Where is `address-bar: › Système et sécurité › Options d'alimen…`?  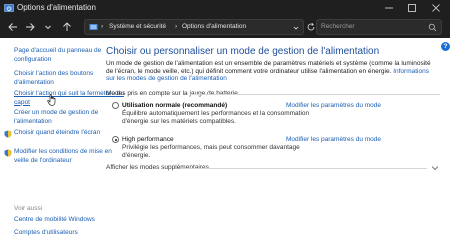
address-bar: › Système et sécurité › Options d'alimen… is located at coordinates (194, 27).